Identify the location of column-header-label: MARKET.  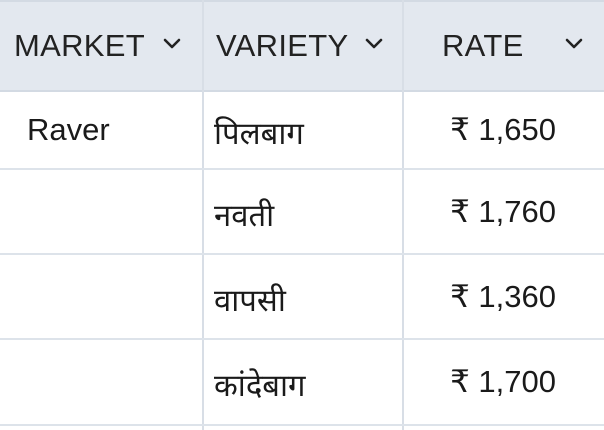
(79, 45).